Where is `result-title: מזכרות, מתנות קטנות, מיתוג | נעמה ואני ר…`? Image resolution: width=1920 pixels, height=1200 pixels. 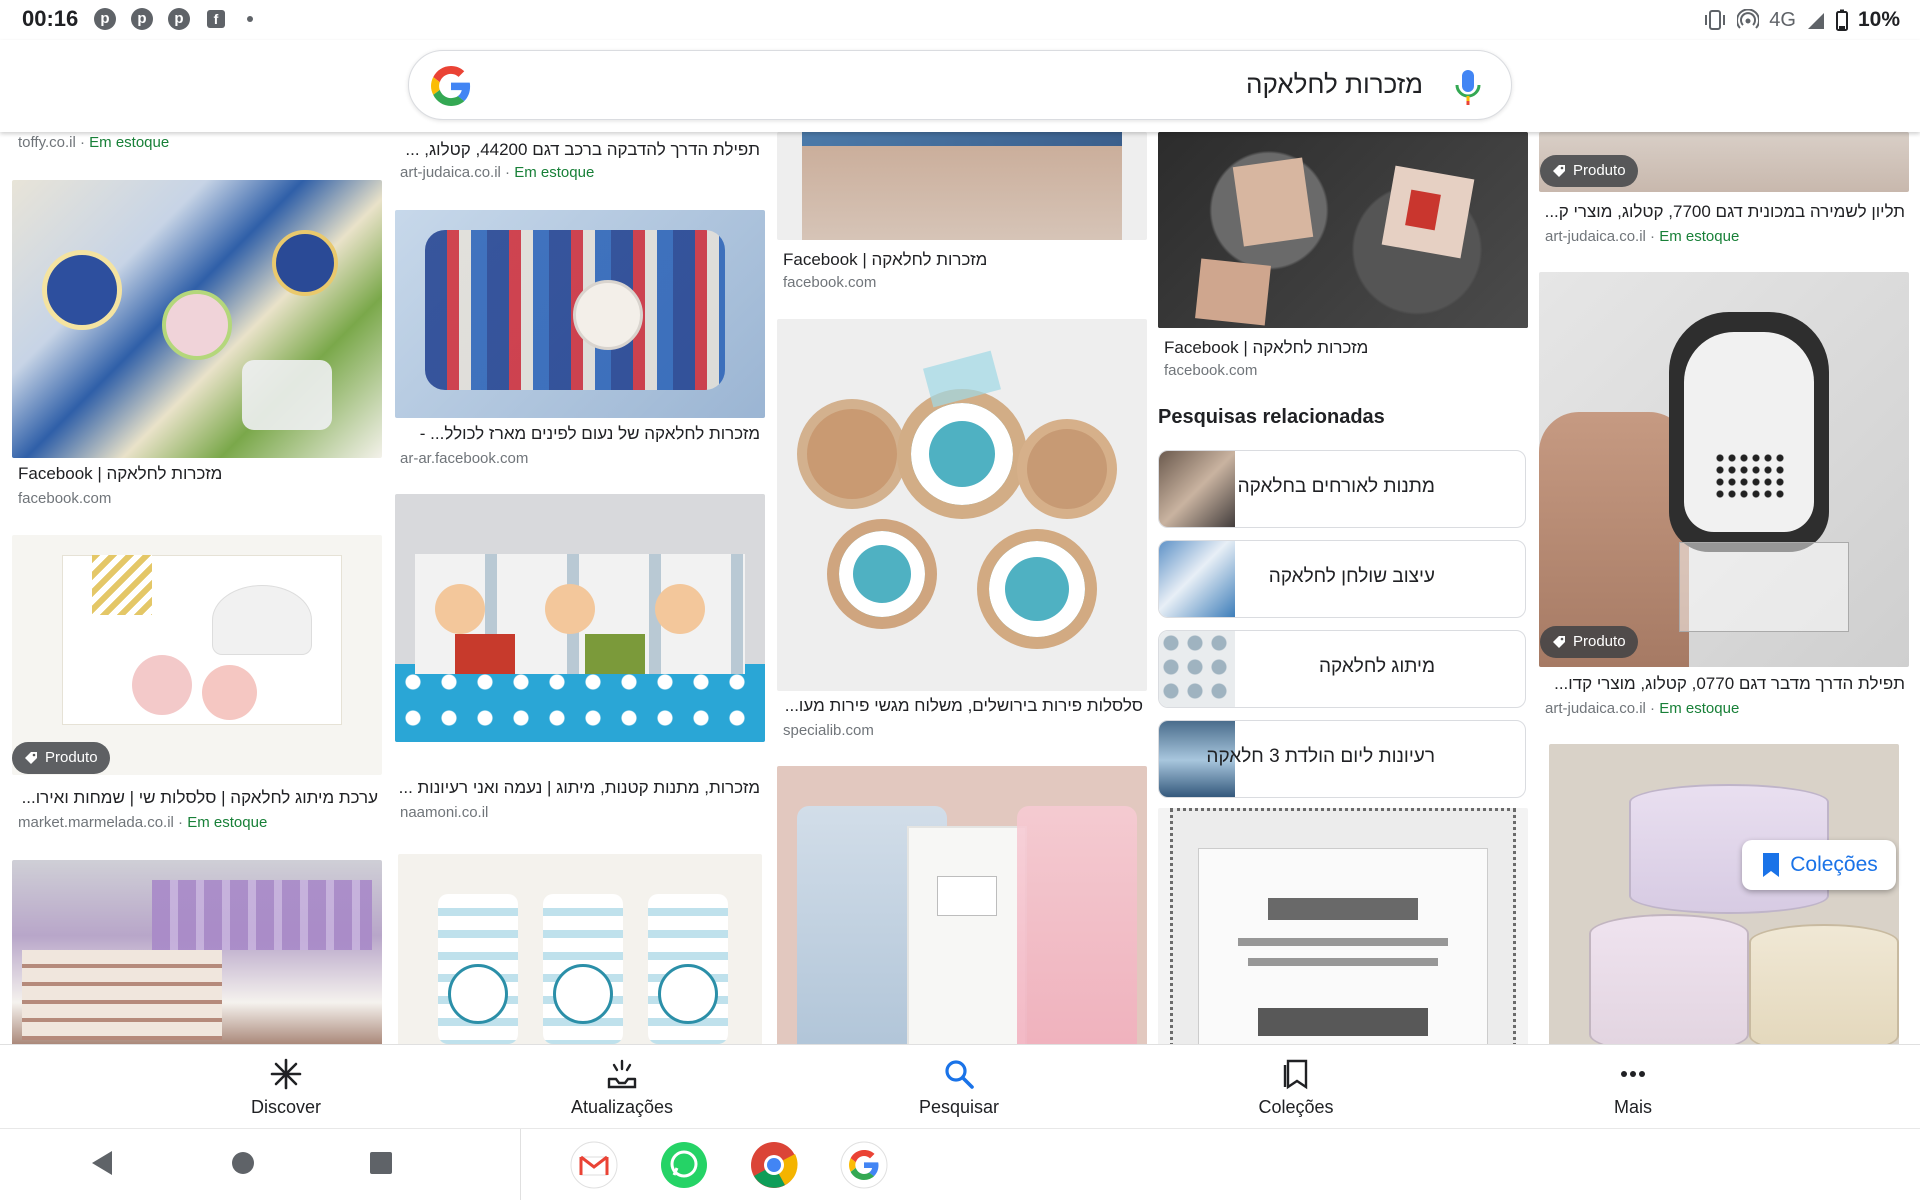 result-title: מזכרות, מתנות קטנות, מיתוג | נעמה ואני ר… is located at coordinates (580, 788).